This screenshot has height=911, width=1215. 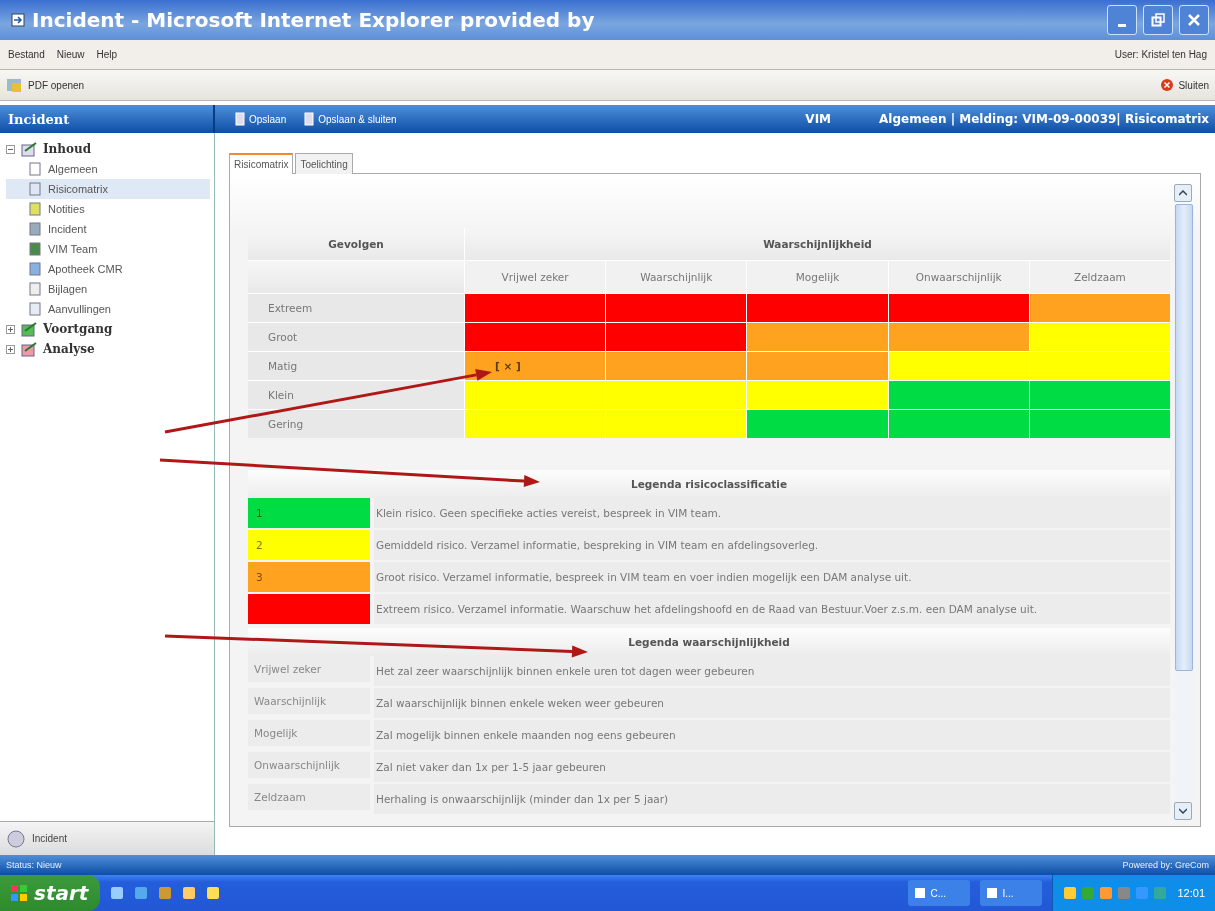 What do you see at coordinates (772, 545) in the screenshot?
I see `legend-text: Gemiddeld risico. Verzamel informatie, bespreking in VIM team en afdelingsoverleg.` at bounding box center [772, 545].